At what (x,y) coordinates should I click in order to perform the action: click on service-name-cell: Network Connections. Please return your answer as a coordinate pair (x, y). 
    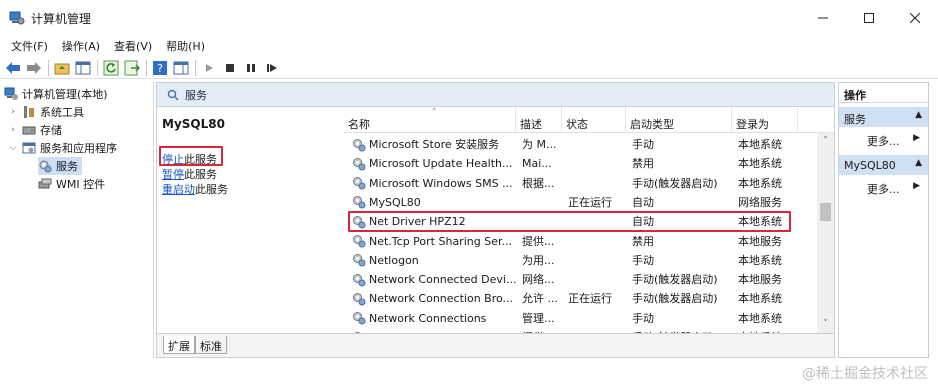
    Looking at the image, I should click on (434, 318).